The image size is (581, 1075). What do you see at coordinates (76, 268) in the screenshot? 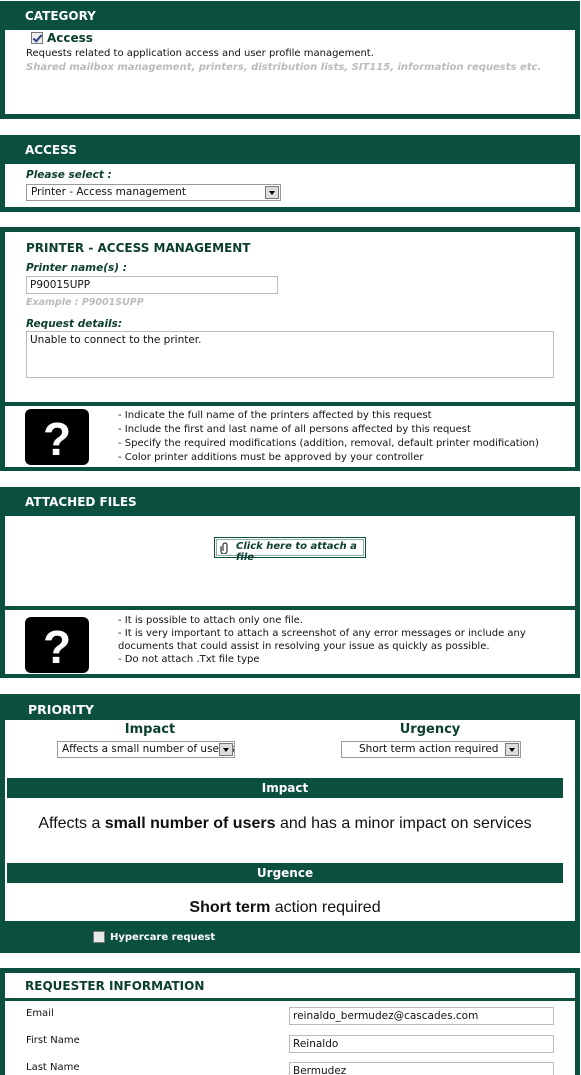
I see `printer-name-label: Printer name(s) :` at bounding box center [76, 268].